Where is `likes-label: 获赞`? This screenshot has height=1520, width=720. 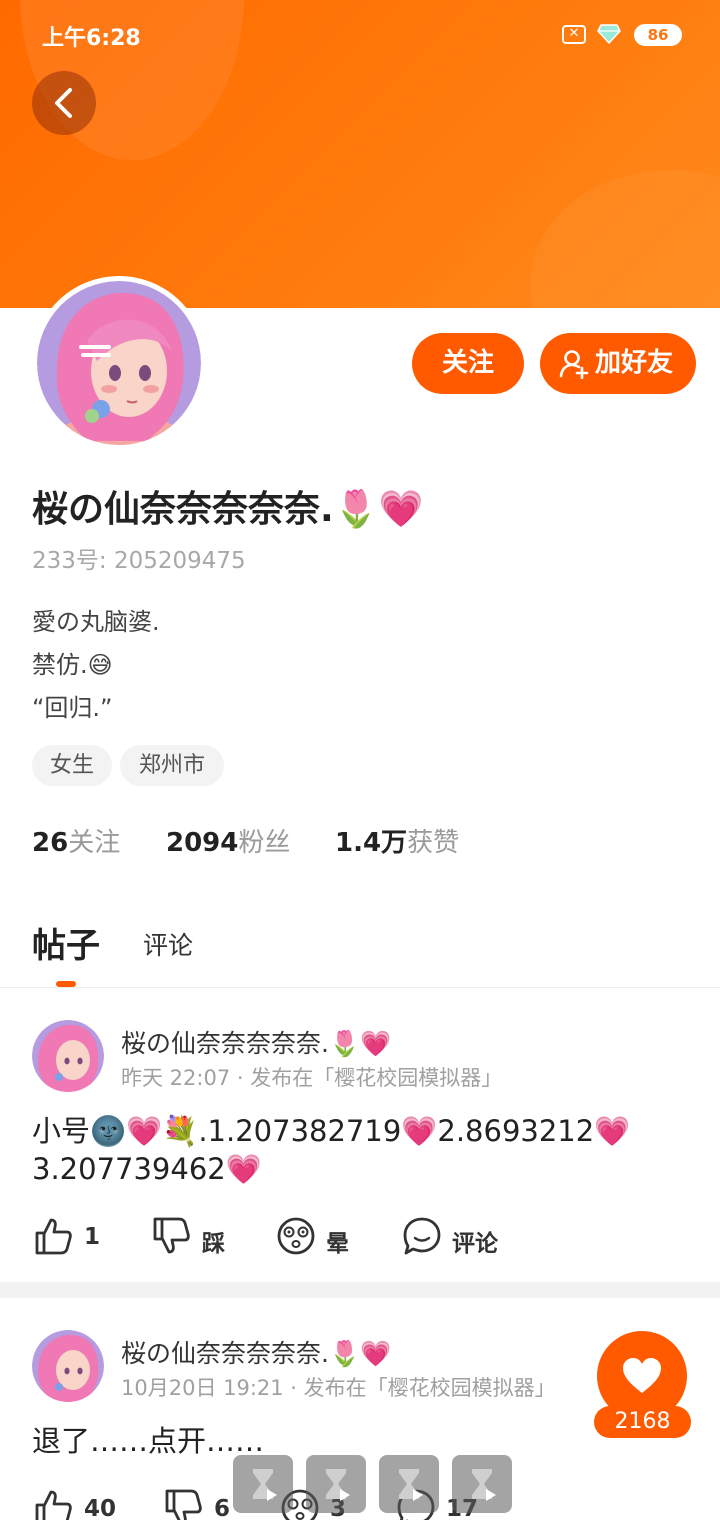
likes-label: 获赞 is located at coordinates (433, 843).